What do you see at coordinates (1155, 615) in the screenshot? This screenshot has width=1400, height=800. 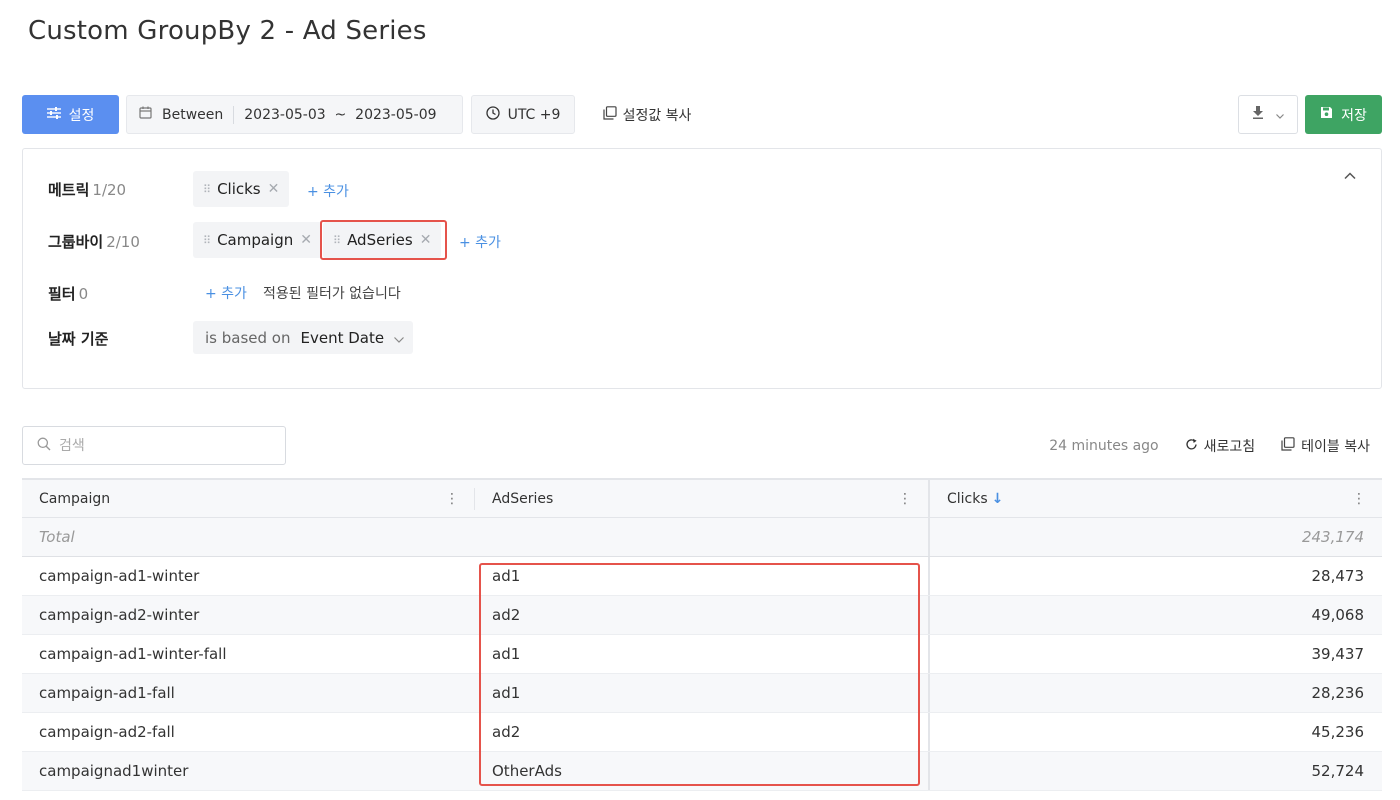 I see `clicks-cell: 49,068` at bounding box center [1155, 615].